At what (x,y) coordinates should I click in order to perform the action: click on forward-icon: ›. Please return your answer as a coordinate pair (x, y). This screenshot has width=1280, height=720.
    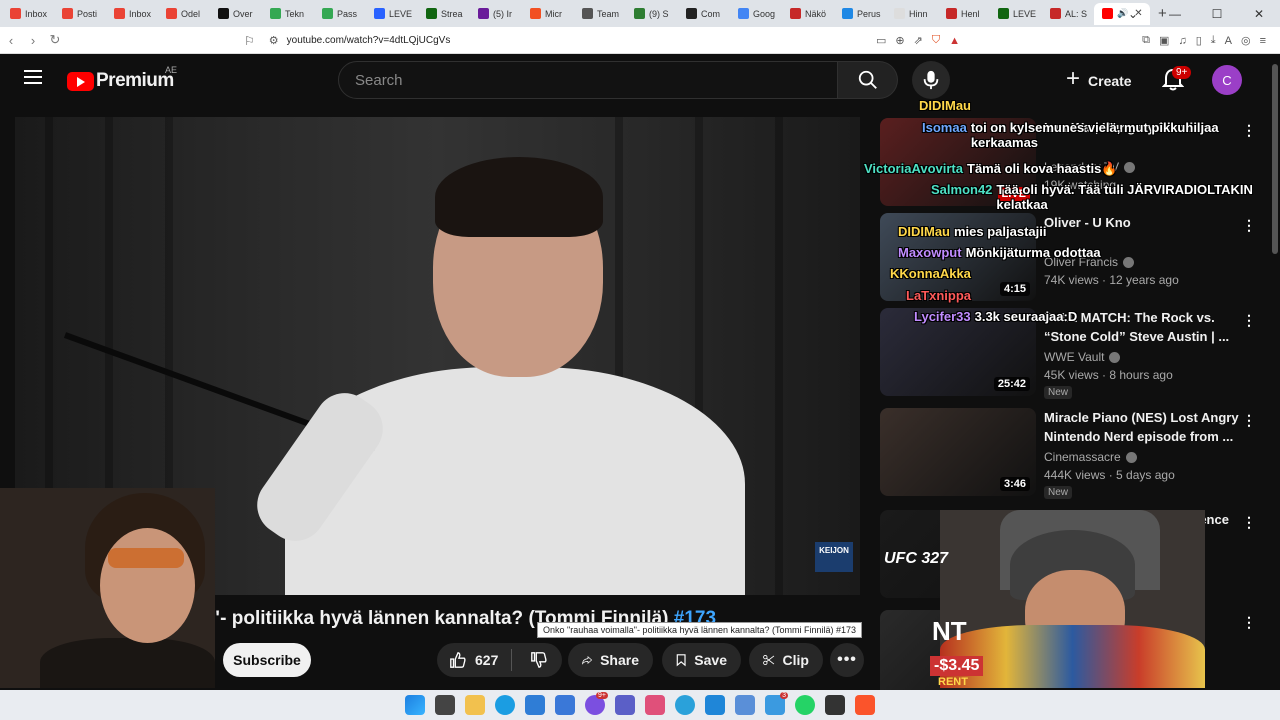
    Looking at the image, I should click on (33, 40).